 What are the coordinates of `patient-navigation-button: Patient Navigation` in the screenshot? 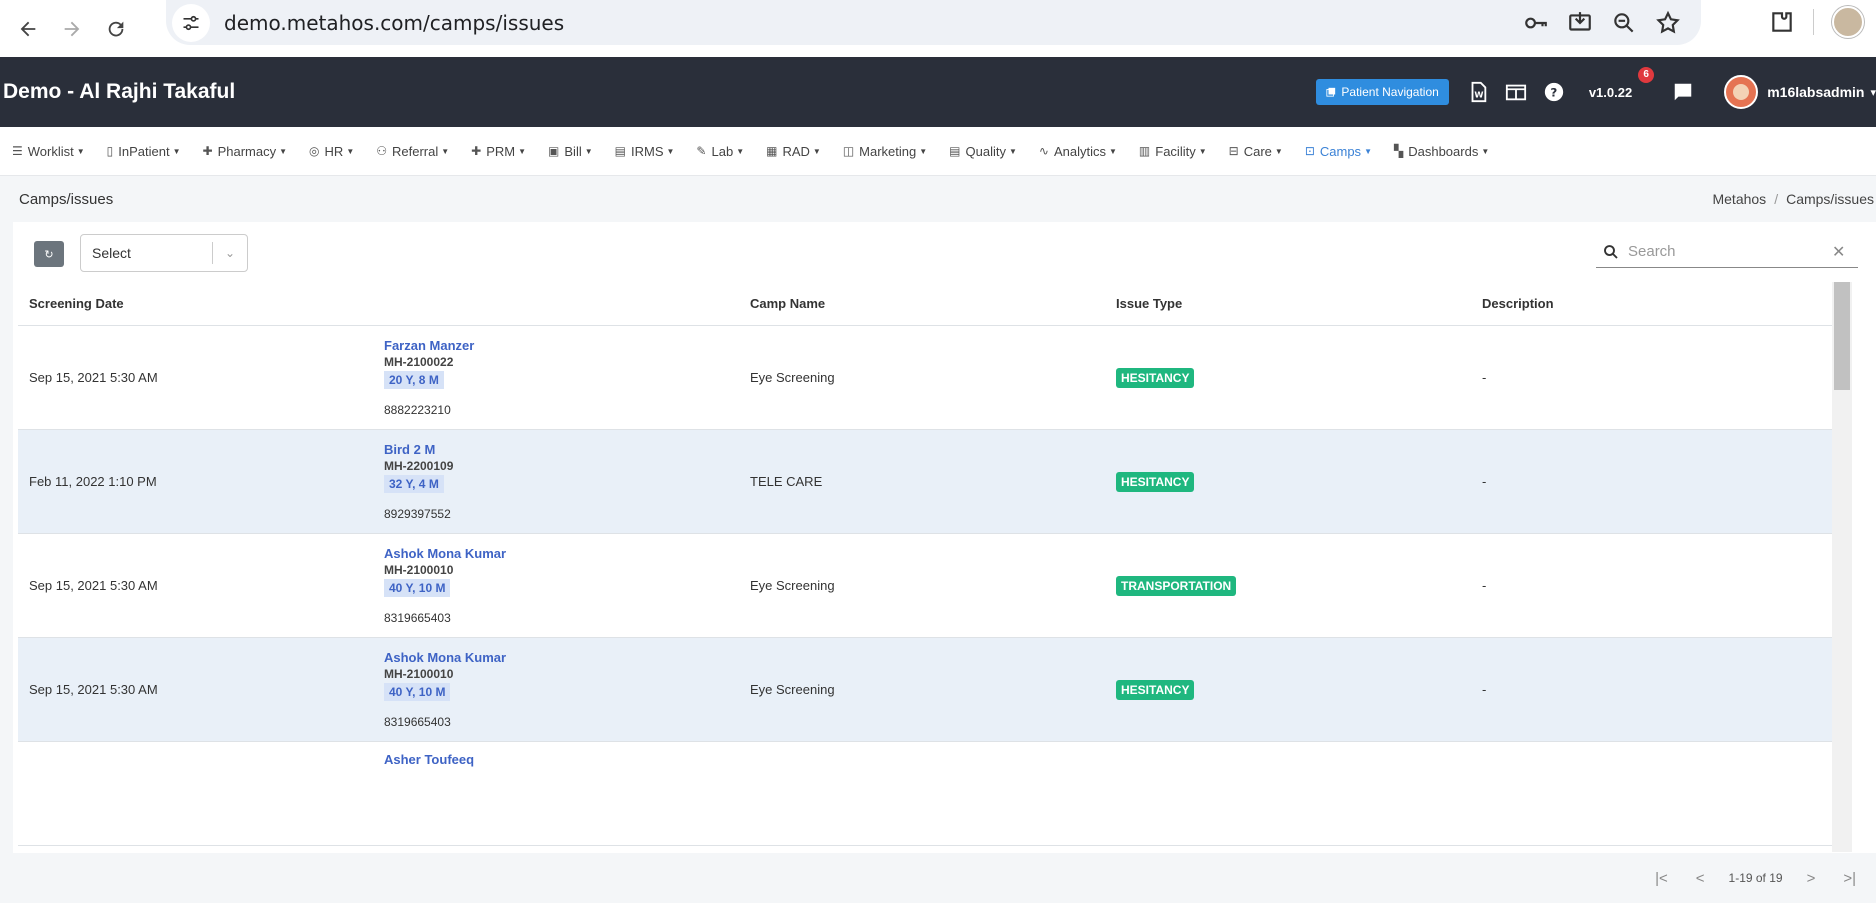 It's located at (1382, 92).